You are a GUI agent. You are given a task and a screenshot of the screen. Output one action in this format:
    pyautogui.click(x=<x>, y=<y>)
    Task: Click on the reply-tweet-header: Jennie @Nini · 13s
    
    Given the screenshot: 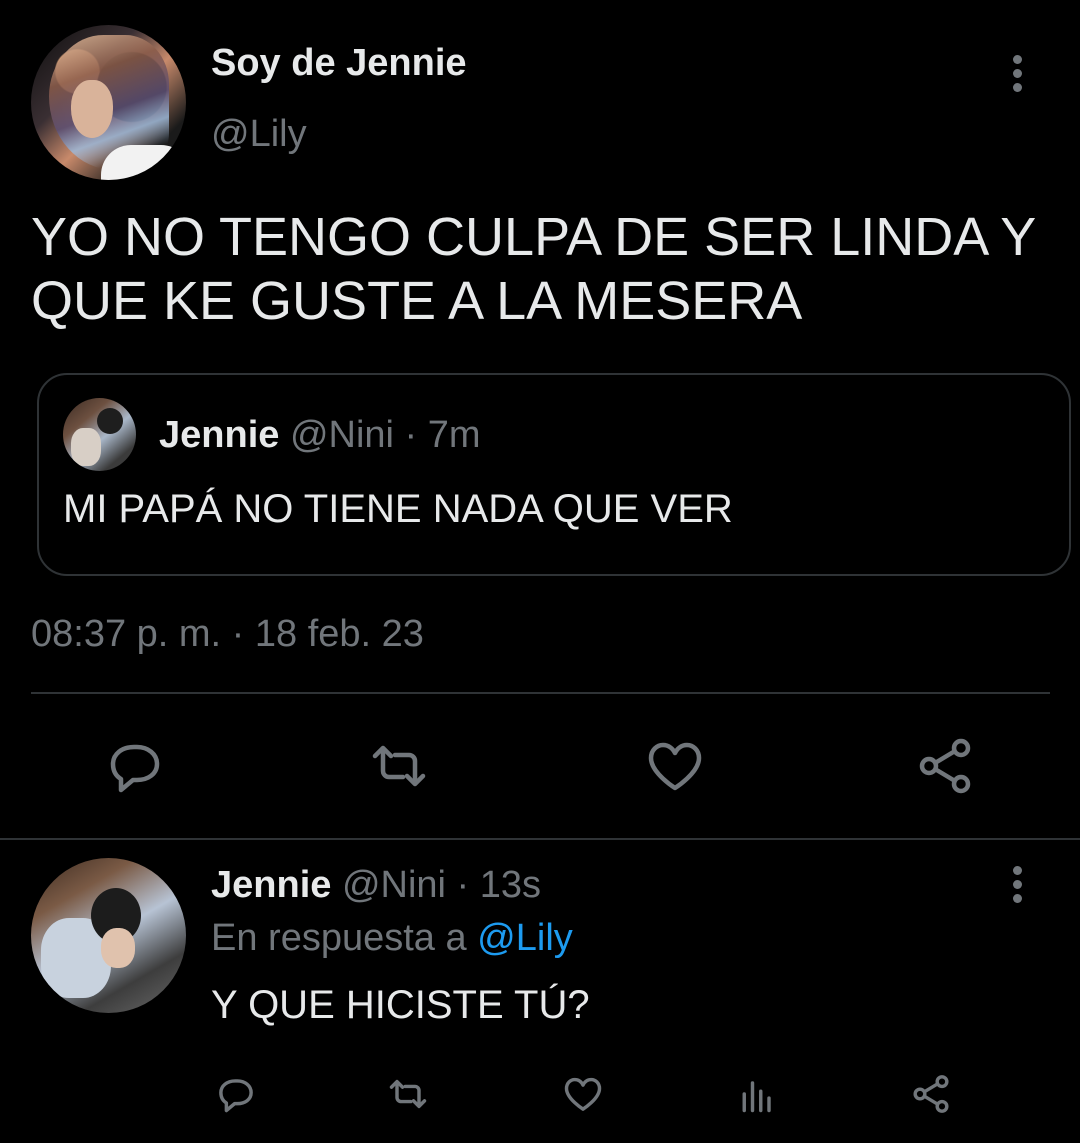 What is the action you would take?
    pyautogui.click(x=376, y=885)
    